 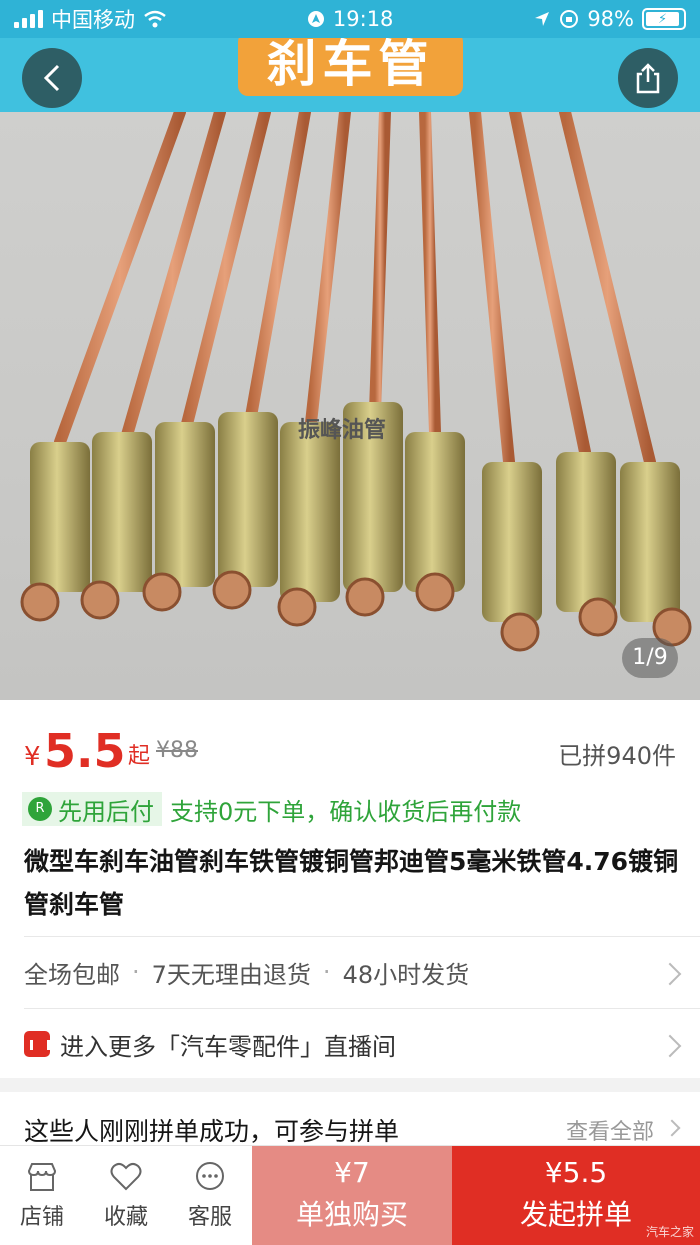 What do you see at coordinates (610, 19) in the screenshot?
I see `battery-percent: 98%` at bounding box center [610, 19].